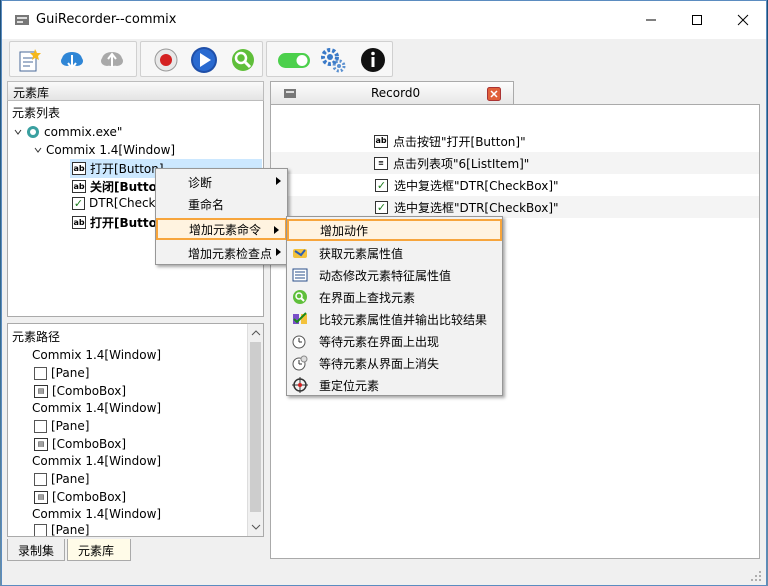  Describe the element at coordinates (106, 19) in the screenshot. I see `window-title: GuiRecorder--commix` at that location.